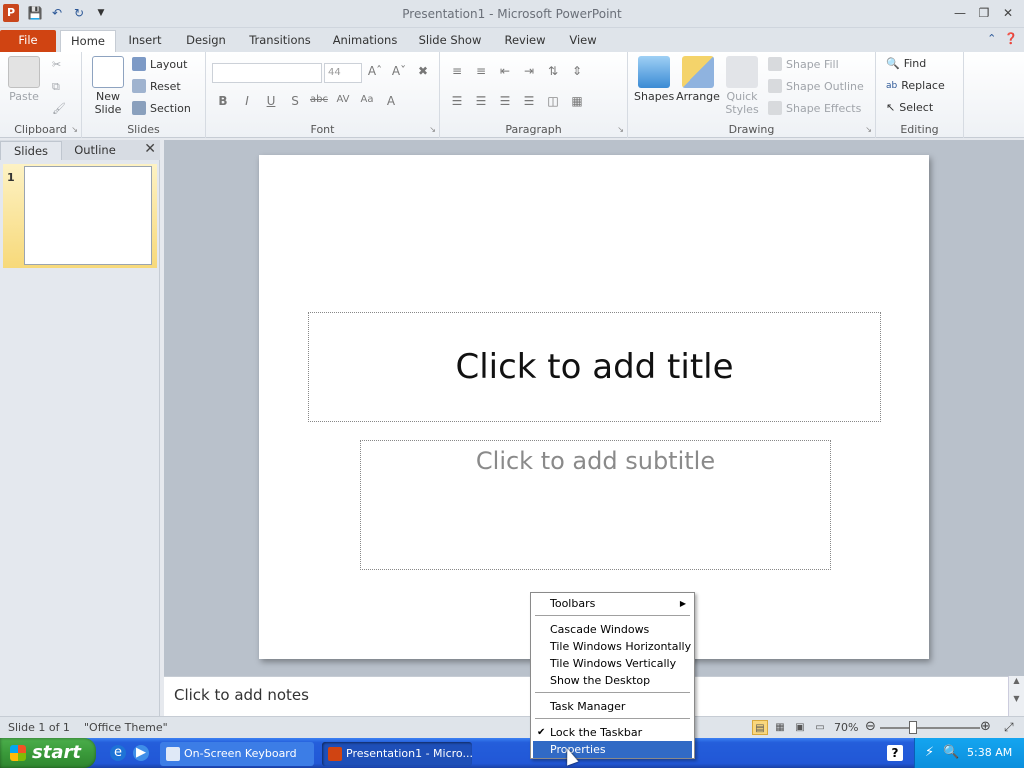 This screenshot has height=768, width=1024. I want to click on zoom-slider, so click(930, 728).